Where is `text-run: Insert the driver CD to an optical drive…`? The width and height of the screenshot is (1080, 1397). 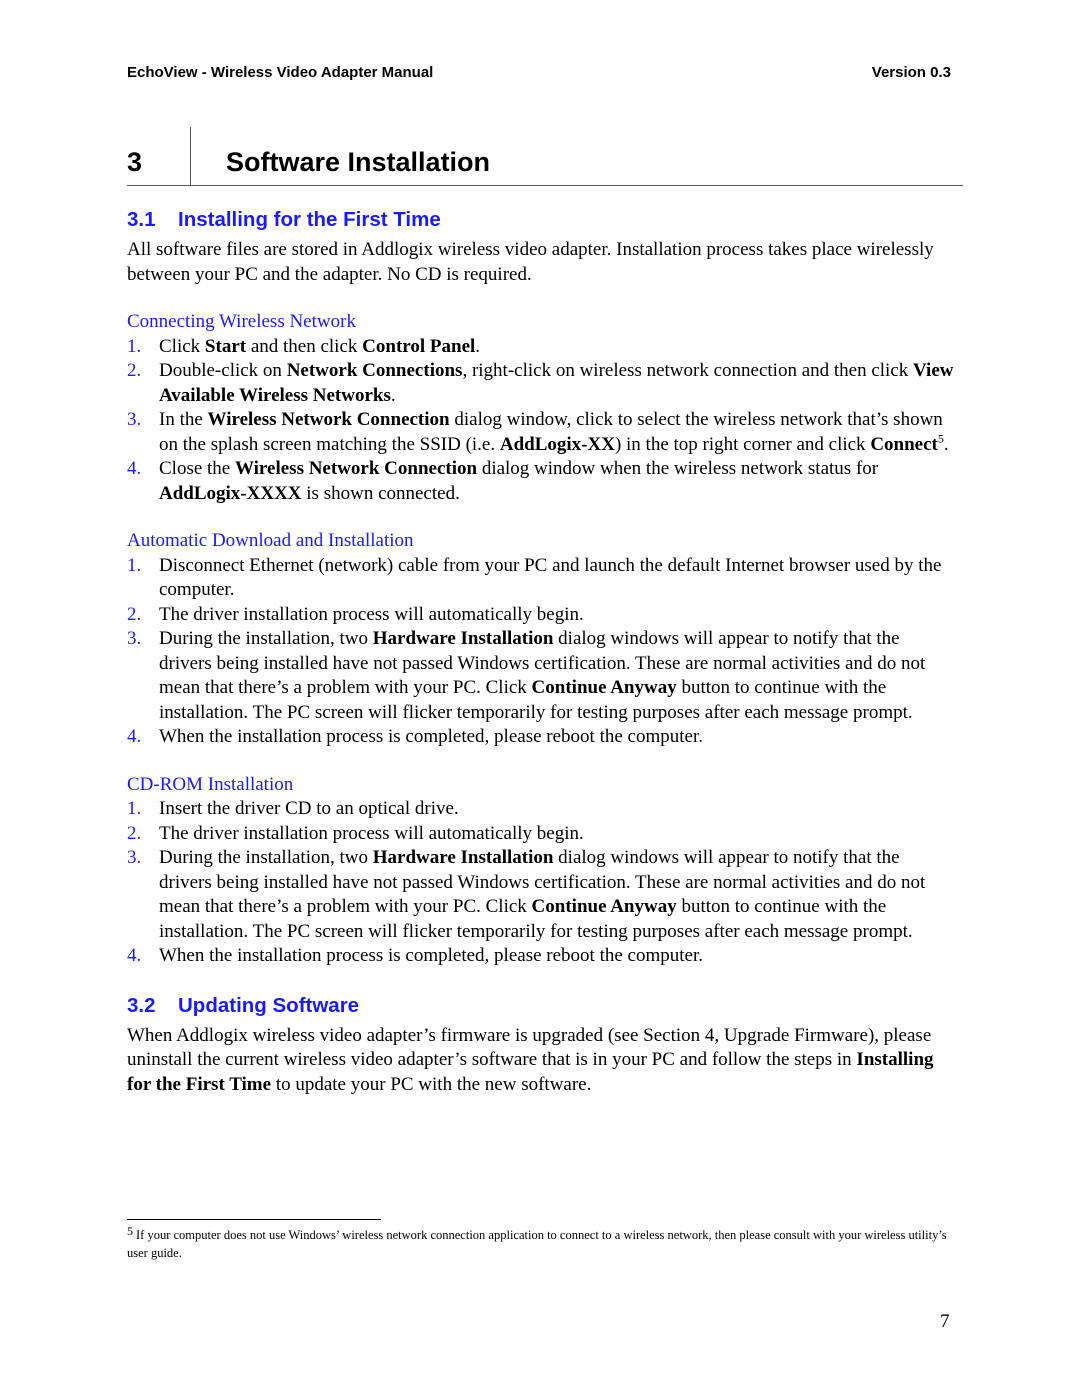
text-run: Insert the driver CD to an optical drive… is located at coordinates (309, 808).